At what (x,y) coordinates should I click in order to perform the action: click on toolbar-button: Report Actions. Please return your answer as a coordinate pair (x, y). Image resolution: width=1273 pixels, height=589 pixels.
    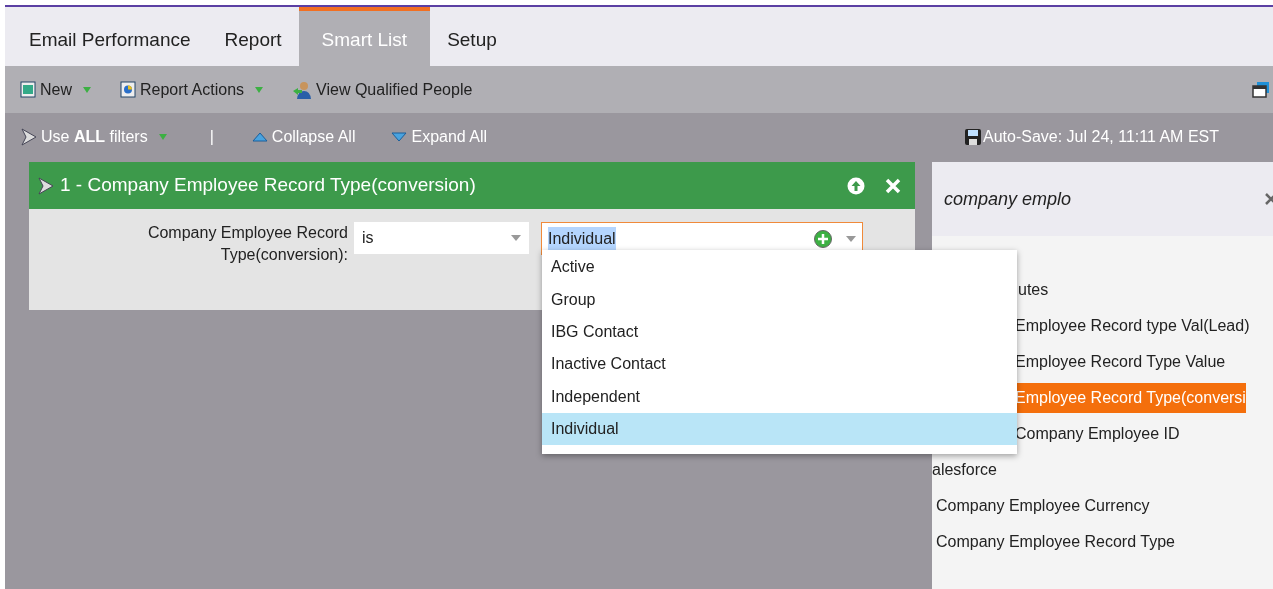
    Looking at the image, I should click on (192, 89).